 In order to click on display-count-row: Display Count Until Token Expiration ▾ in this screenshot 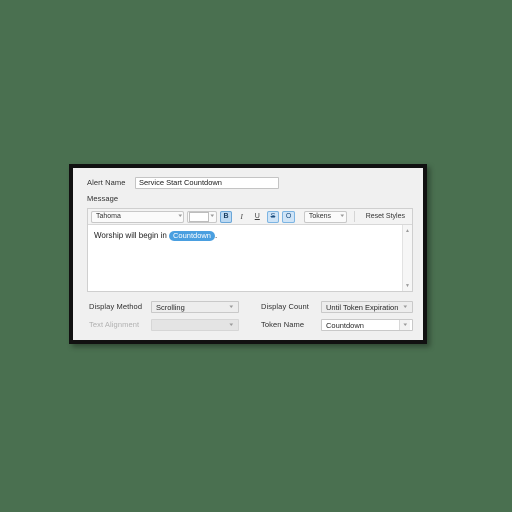, I will do `click(337, 307)`.